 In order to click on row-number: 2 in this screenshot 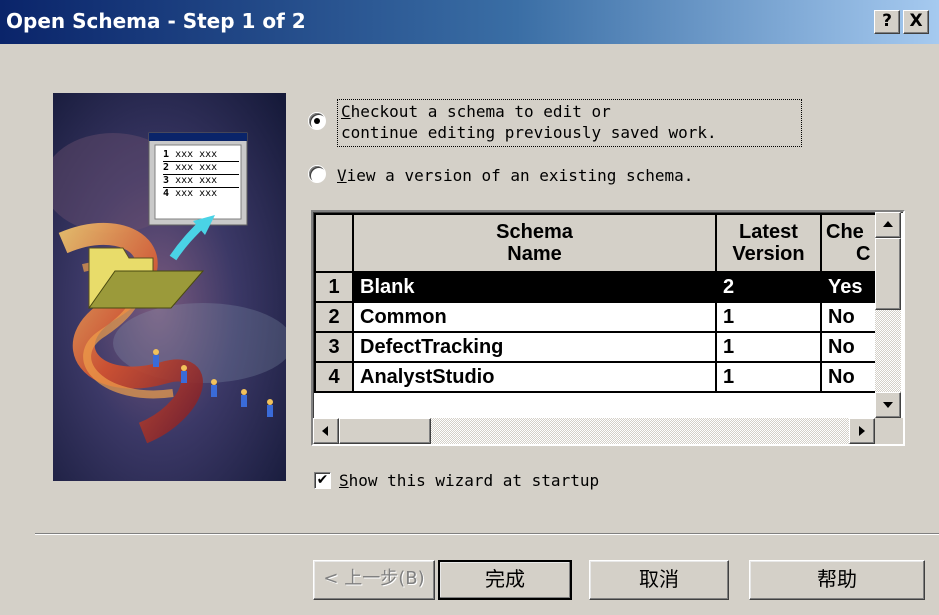, I will do `click(334, 317)`.